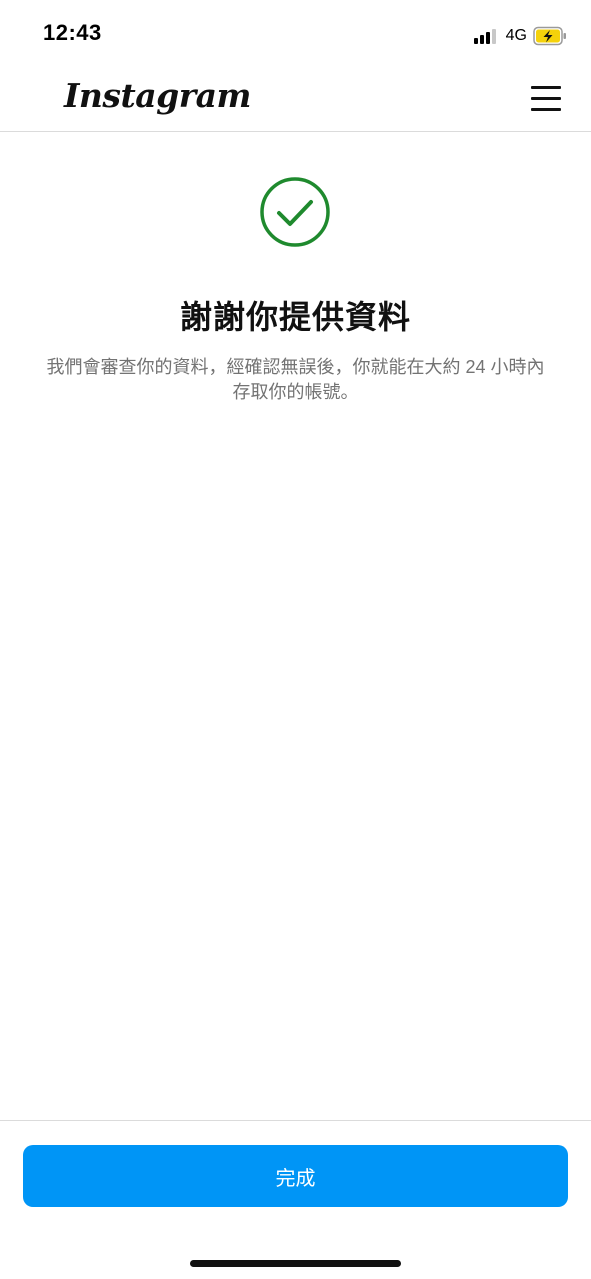 The width and height of the screenshot is (591, 1279). I want to click on footer-divider, so click(295, 1120).